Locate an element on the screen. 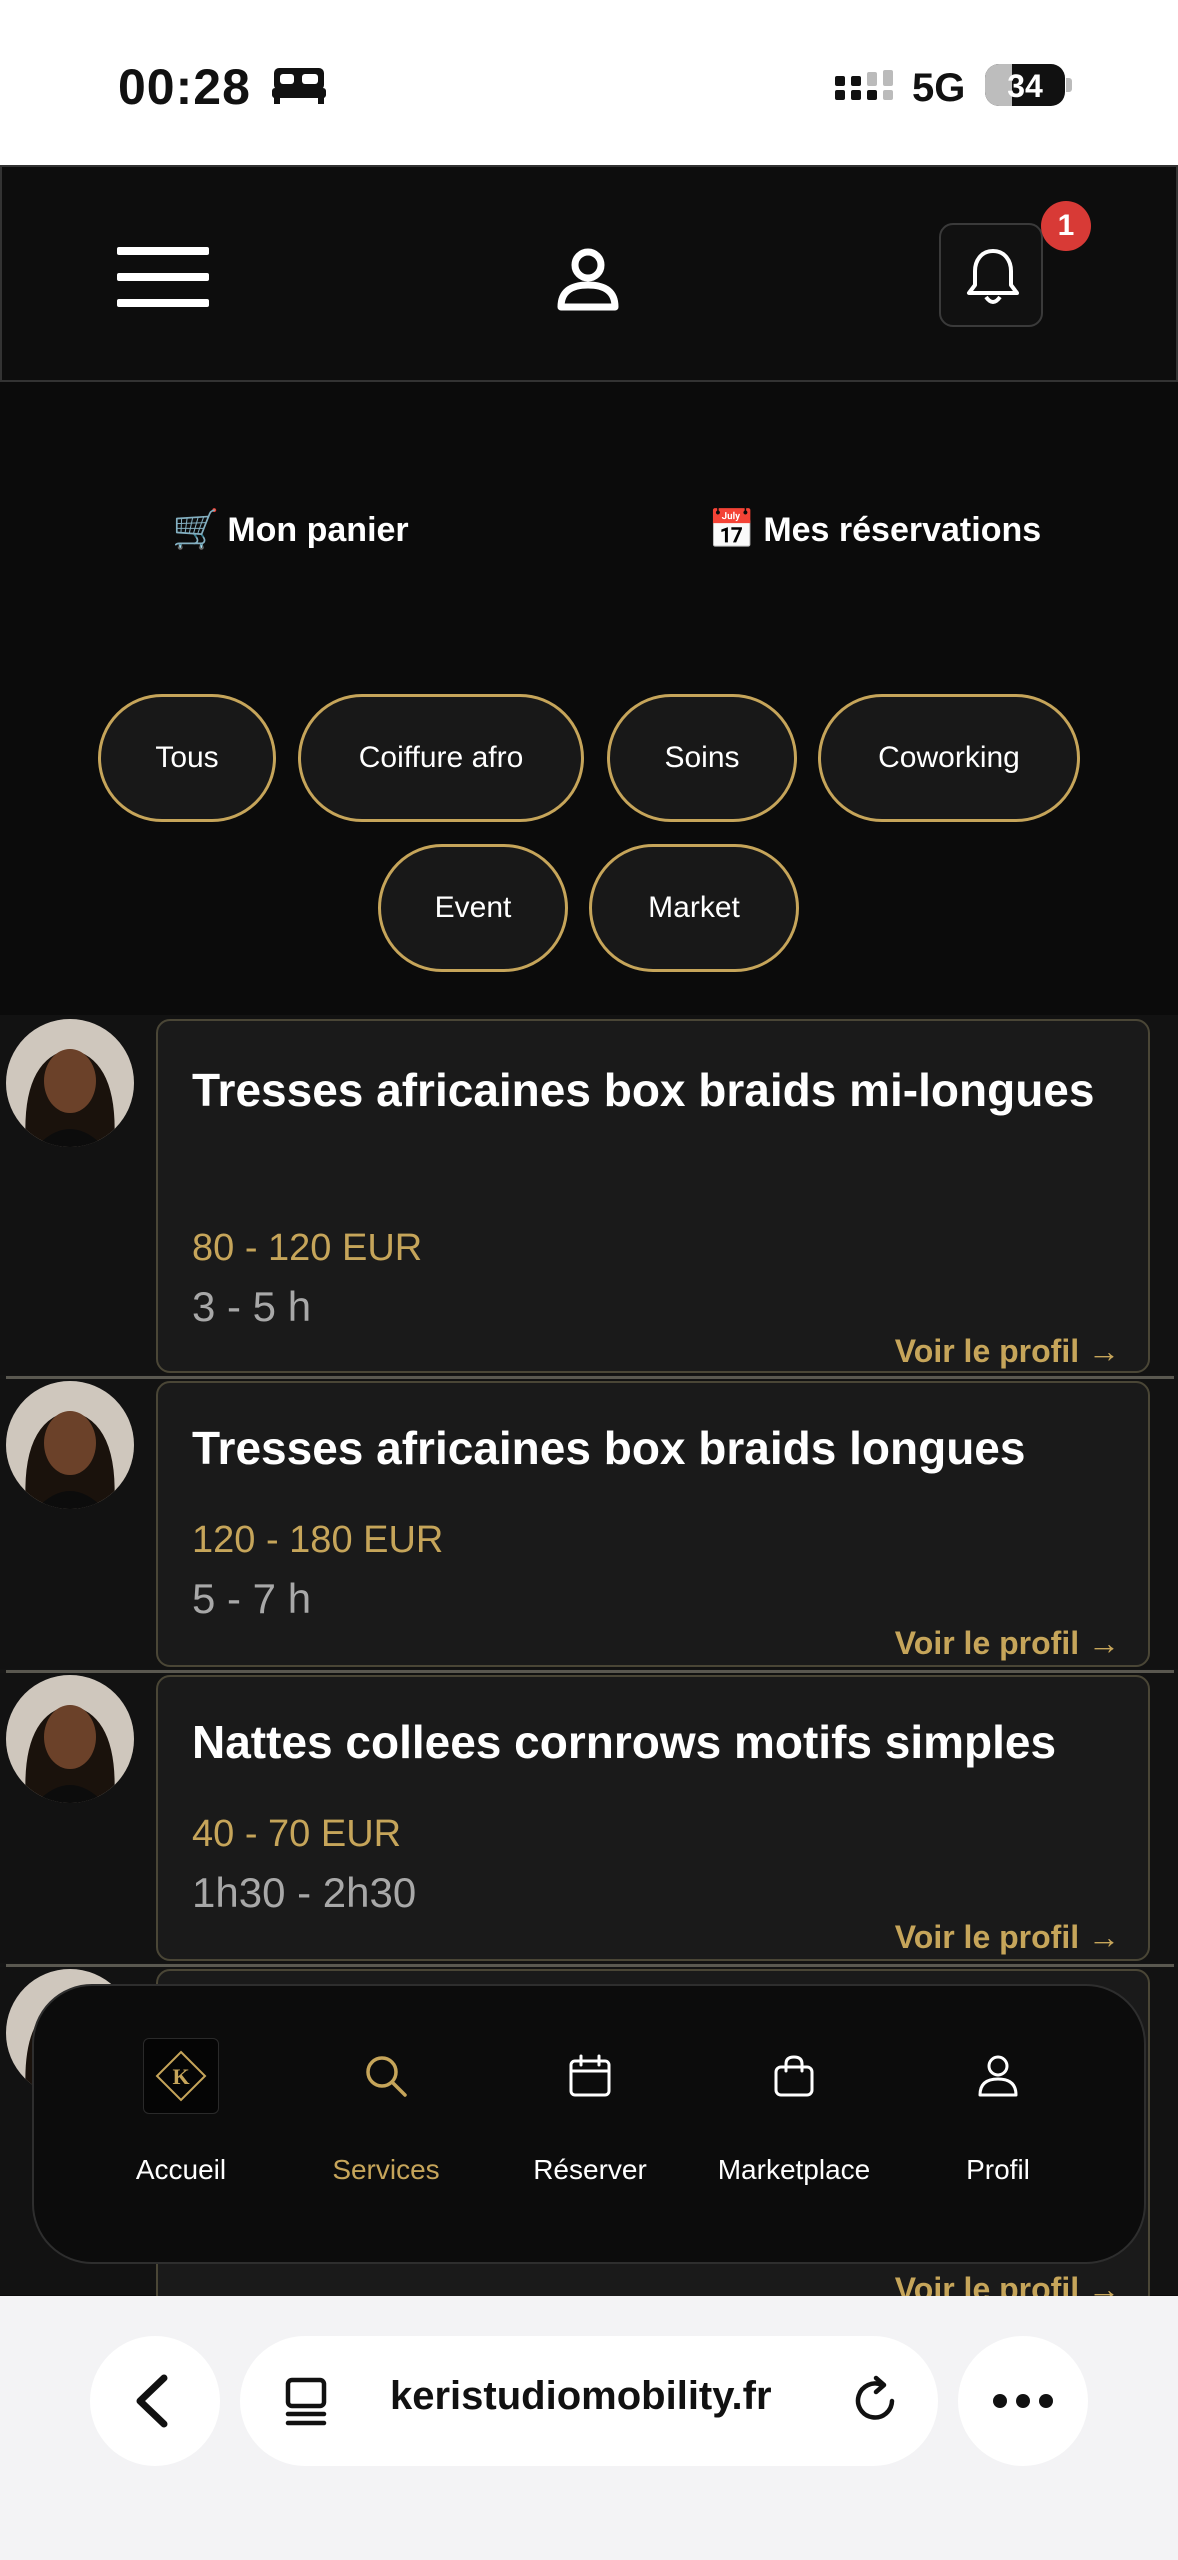 The width and height of the screenshot is (1178, 2560). service-duration: 5 - 7 h is located at coordinates (252, 1598).